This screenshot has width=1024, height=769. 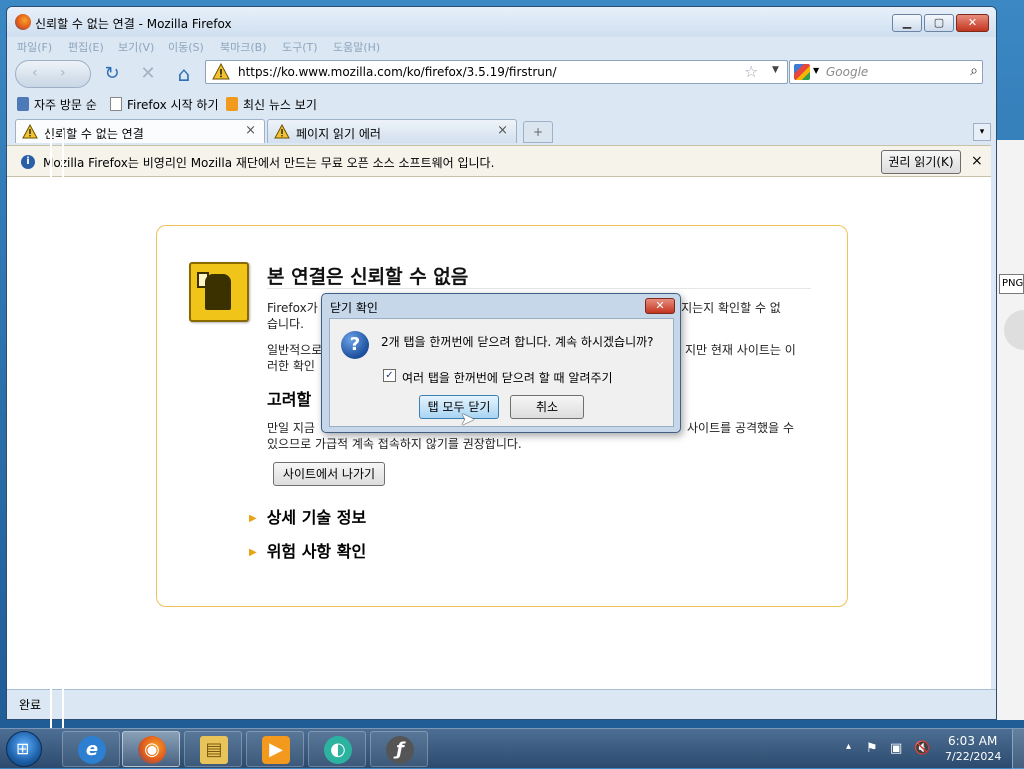 I want to click on understand-risks-expander: ▶ 위험 사항 확인, so click(x=307, y=550).